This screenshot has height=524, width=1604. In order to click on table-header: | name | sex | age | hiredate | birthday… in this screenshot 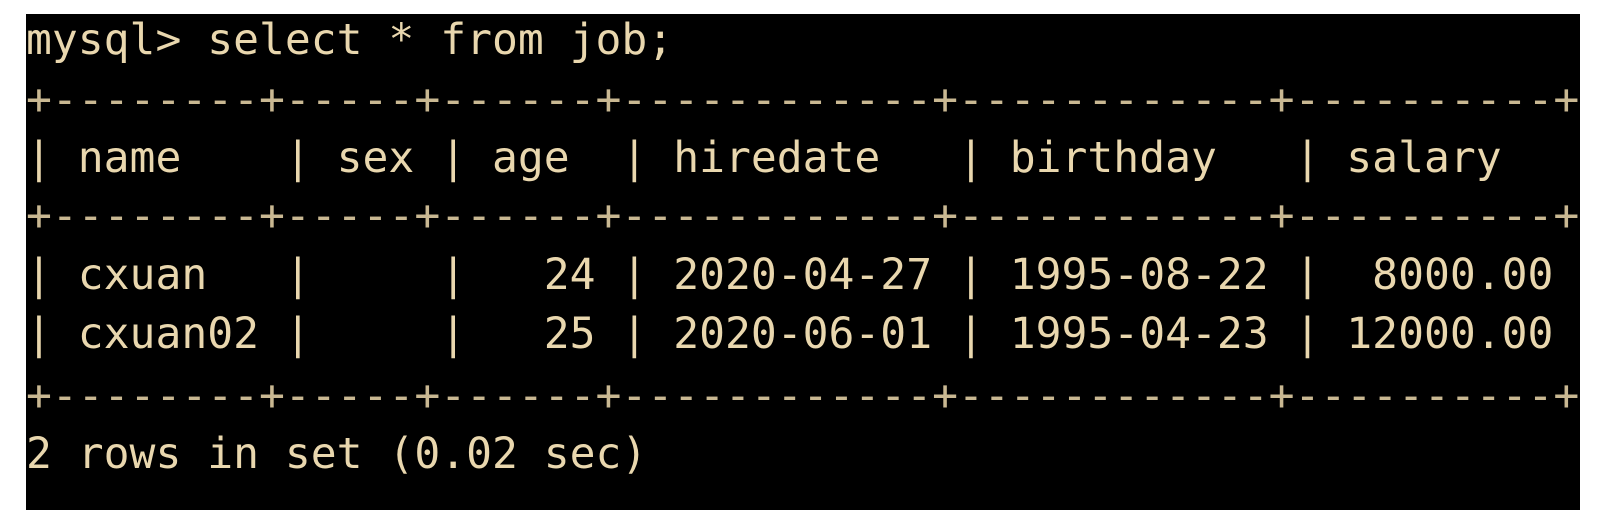, I will do `click(803, 158)`.